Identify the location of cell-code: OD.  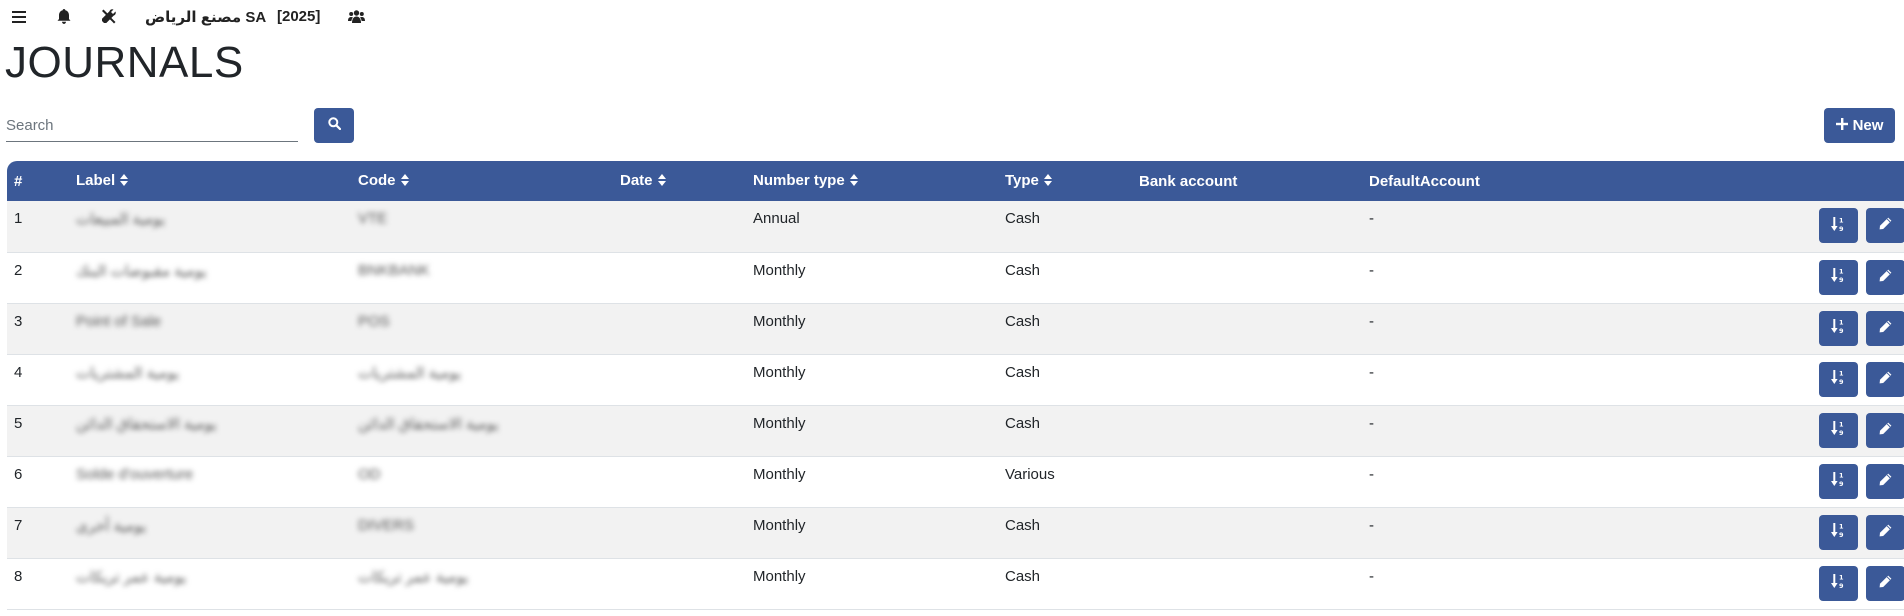
(369, 474).